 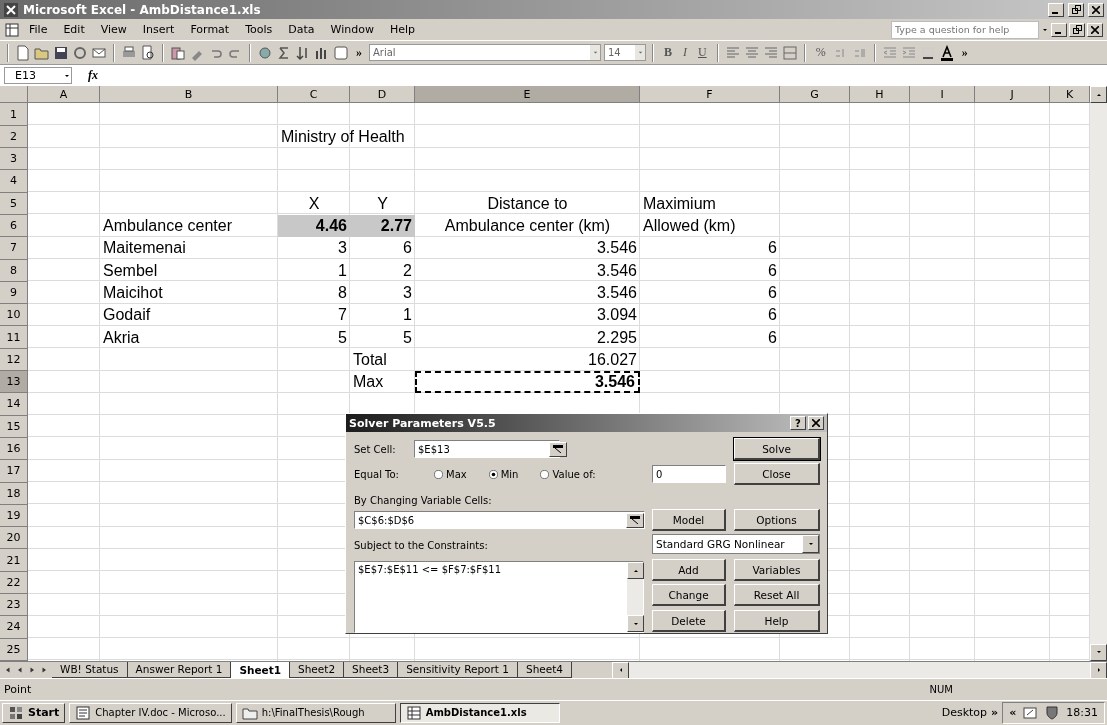 What do you see at coordinates (14, 582) in the screenshot?
I see `row-header: 22` at bounding box center [14, 582].